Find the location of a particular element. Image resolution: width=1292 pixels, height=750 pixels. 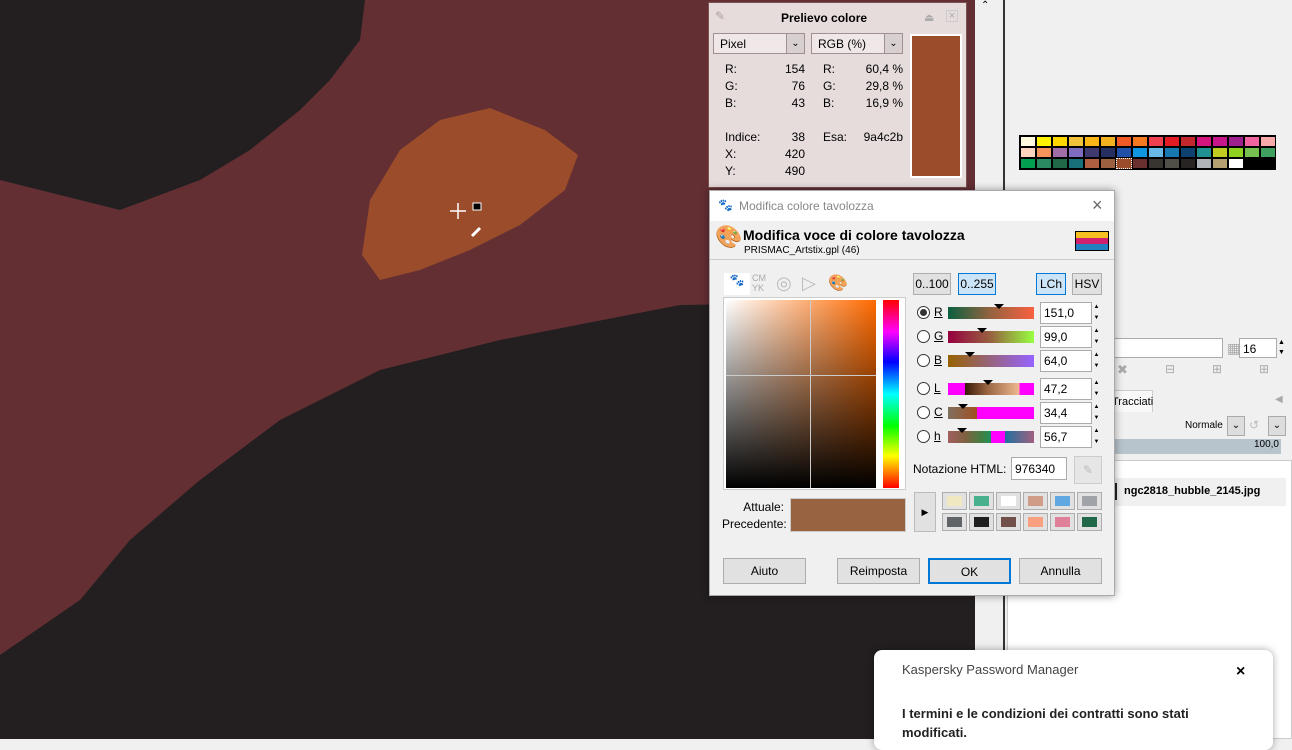

lch-button: LCh is located at coordinates (1051, 284).